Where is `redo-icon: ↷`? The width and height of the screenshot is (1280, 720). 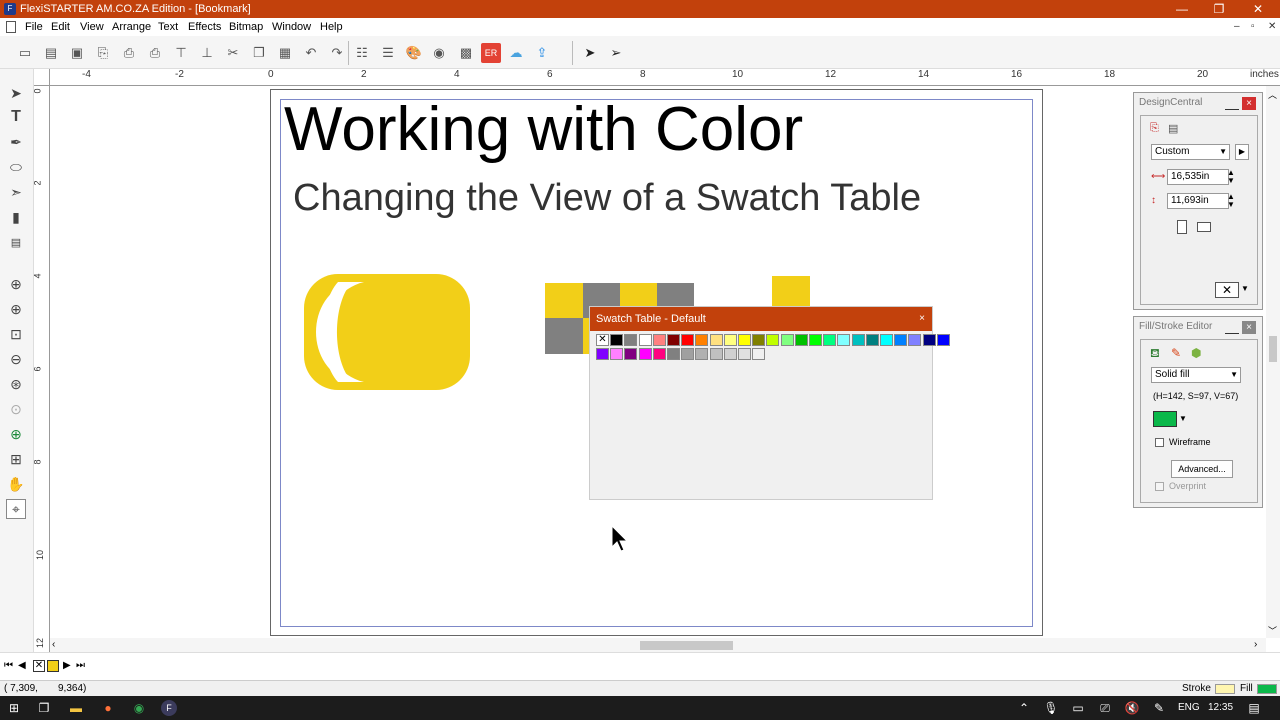
redo-icon: ↷ is located at coordinates (337, 53).